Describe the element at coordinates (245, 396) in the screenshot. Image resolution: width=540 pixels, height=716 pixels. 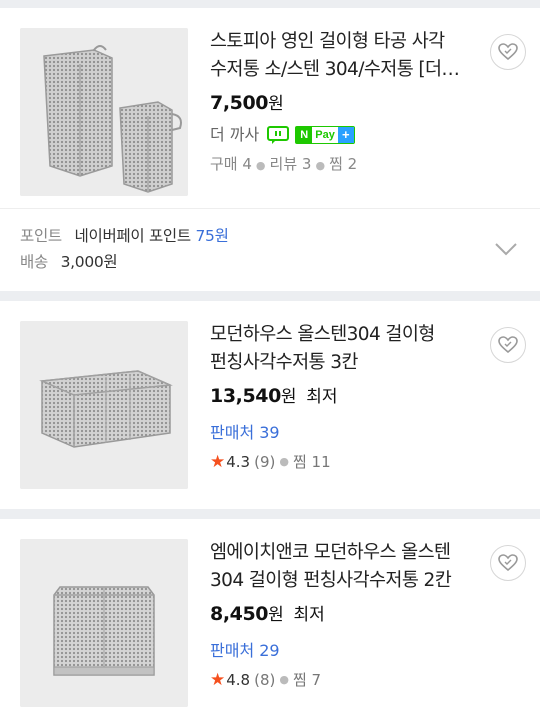
I see `price: 13,540` at that location.